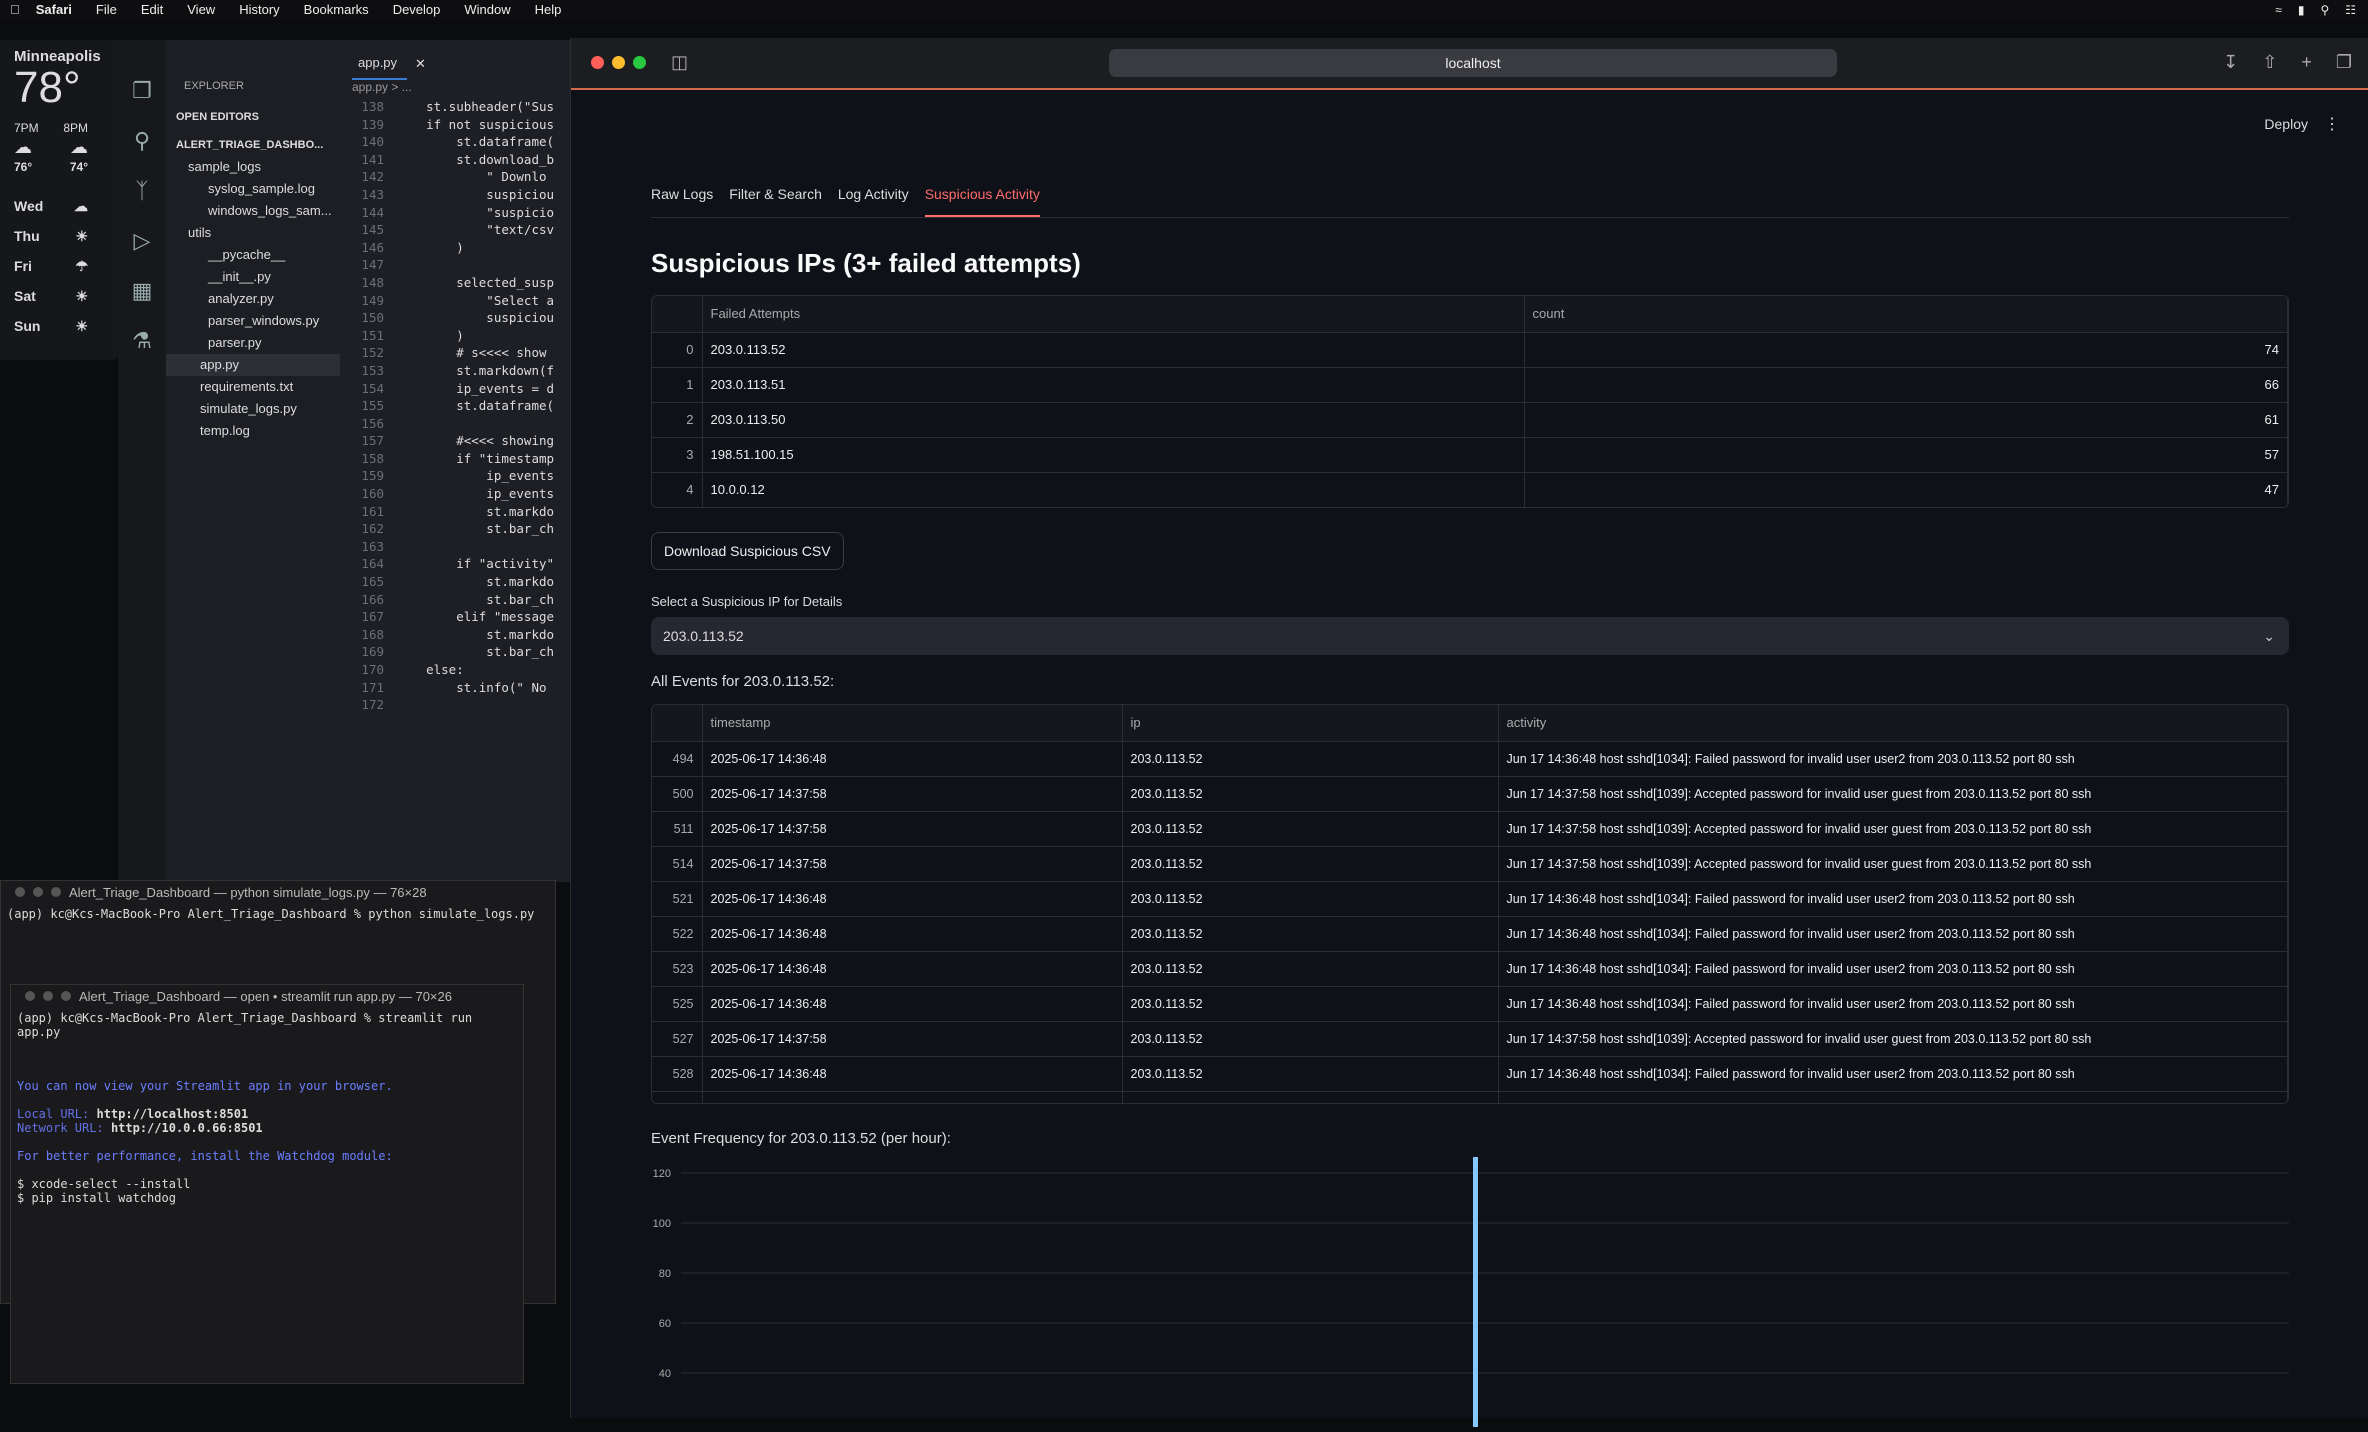 This screenshot has width=2368, height=1432. Describe the element at coordinates (455, 459) in the screenshot. I see `code-line: 158 if "timestamp` at that location.